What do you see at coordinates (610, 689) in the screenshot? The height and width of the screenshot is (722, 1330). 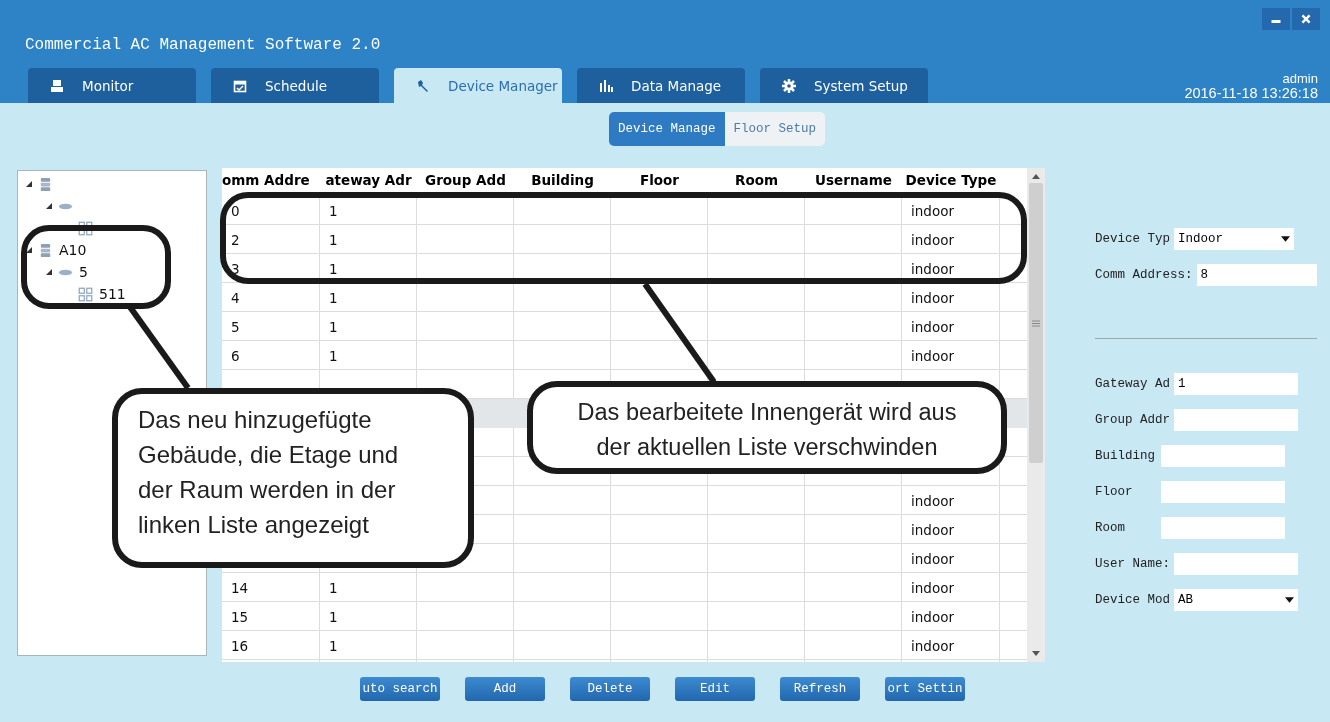 I see `action-button: Delete` at bounding box center [610, 689].